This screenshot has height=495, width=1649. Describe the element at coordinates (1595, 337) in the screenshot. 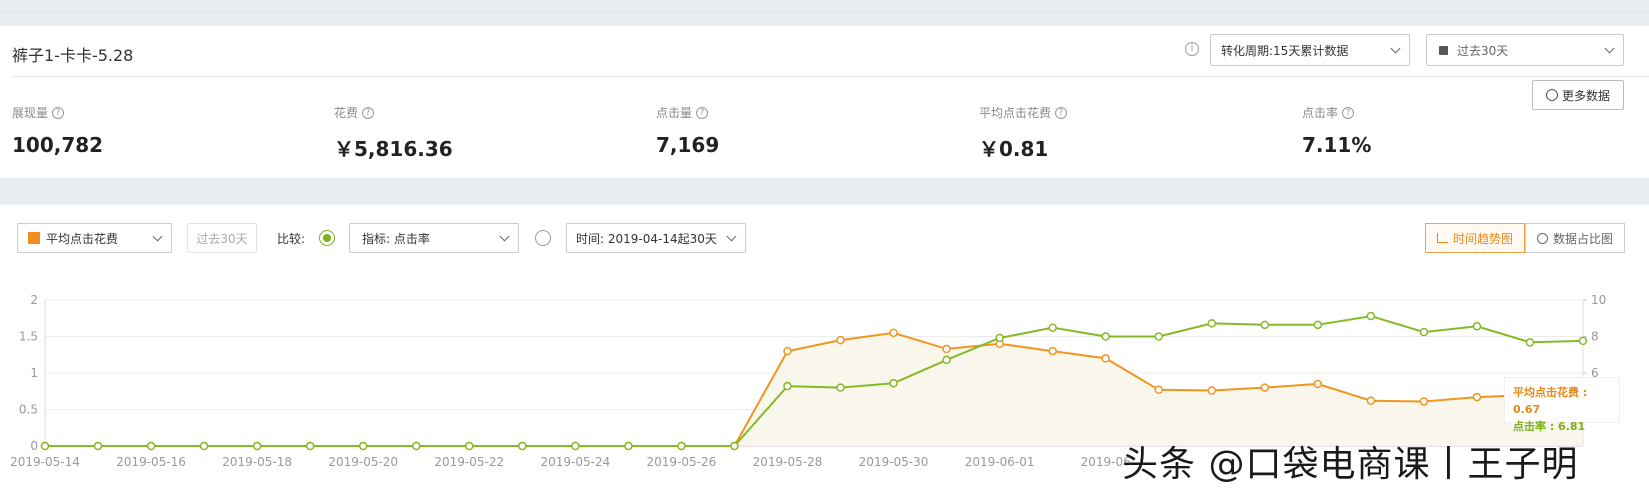

I see `y-right-tick-label: 8` at that location.